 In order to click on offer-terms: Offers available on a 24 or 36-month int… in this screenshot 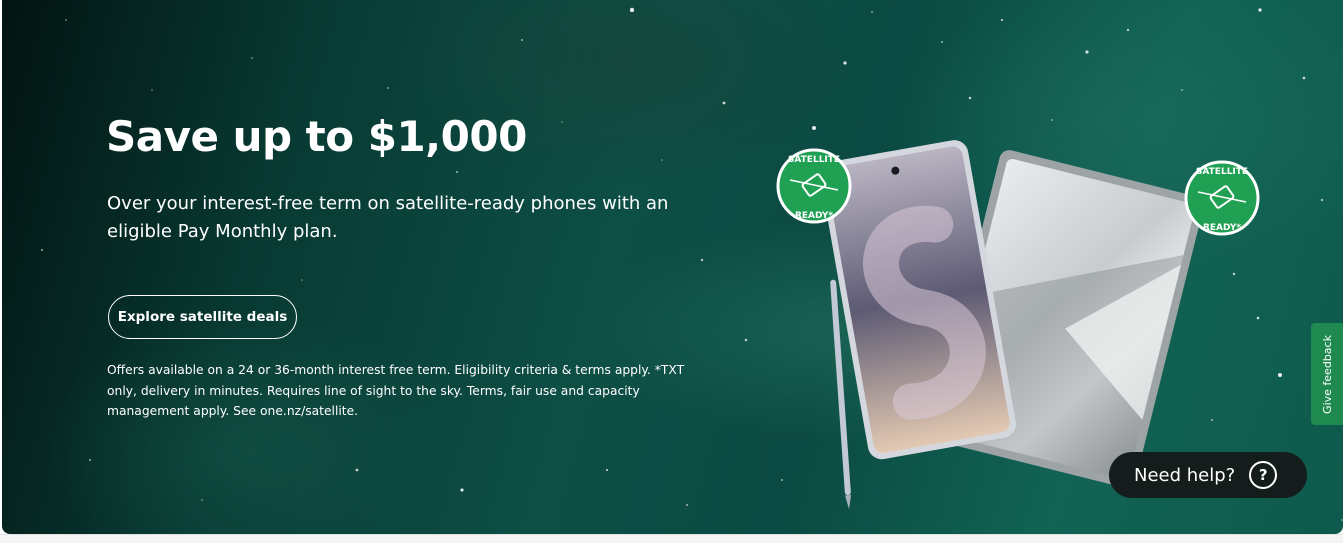, I will do `click(396, 390)`.